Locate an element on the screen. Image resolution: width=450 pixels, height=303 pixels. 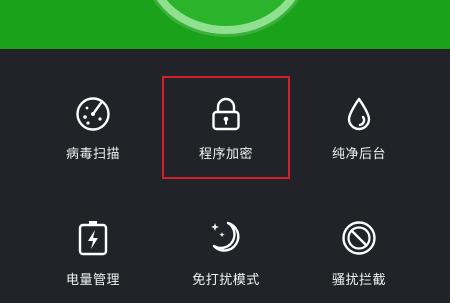
feature-label: 免打扰模式 is located at coordinates (226, 280).